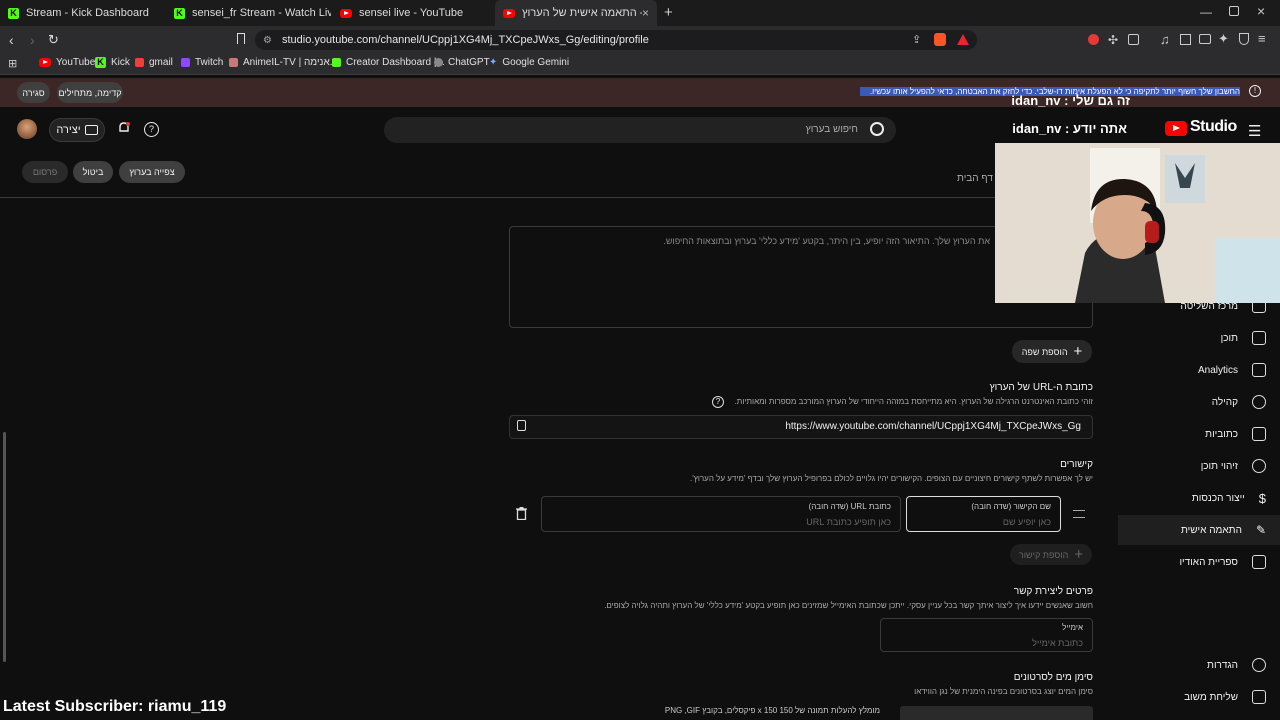  I want to click on sidebar-item-content: תוכן, so click(1187, 338).